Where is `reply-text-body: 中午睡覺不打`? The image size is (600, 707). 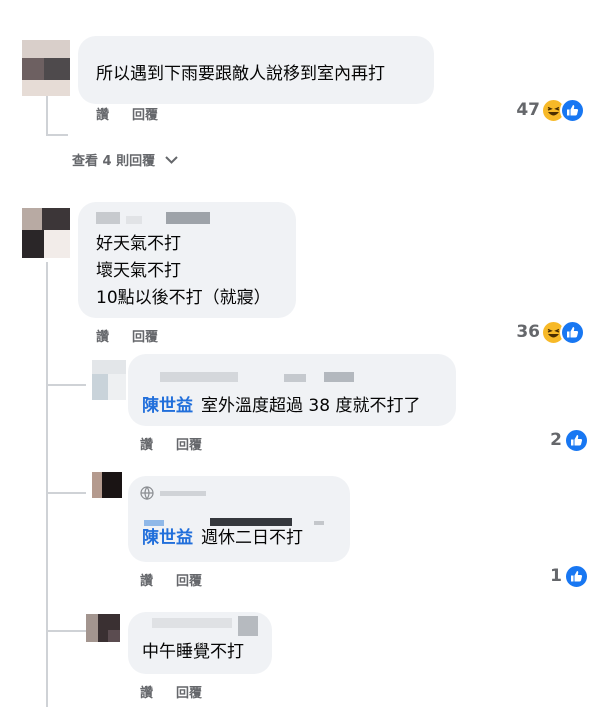
reply-text-body: 中午睡覺不打 is located at coordinates (193, 652).